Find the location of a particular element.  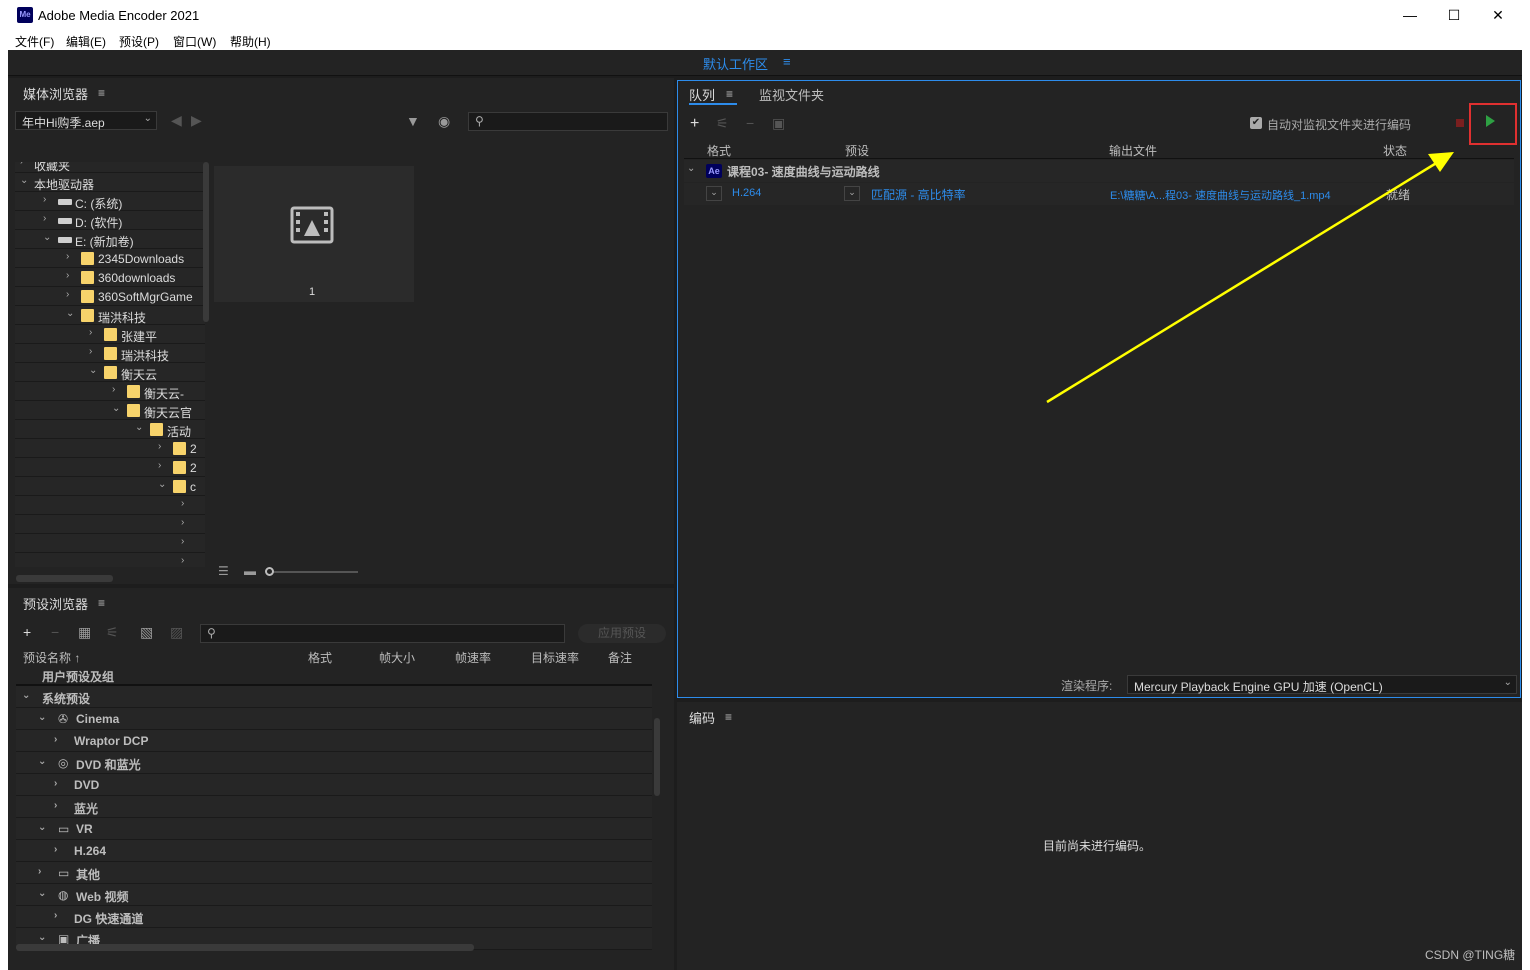

menu-help: 帮助(H) is located at coordinates (250, 41).